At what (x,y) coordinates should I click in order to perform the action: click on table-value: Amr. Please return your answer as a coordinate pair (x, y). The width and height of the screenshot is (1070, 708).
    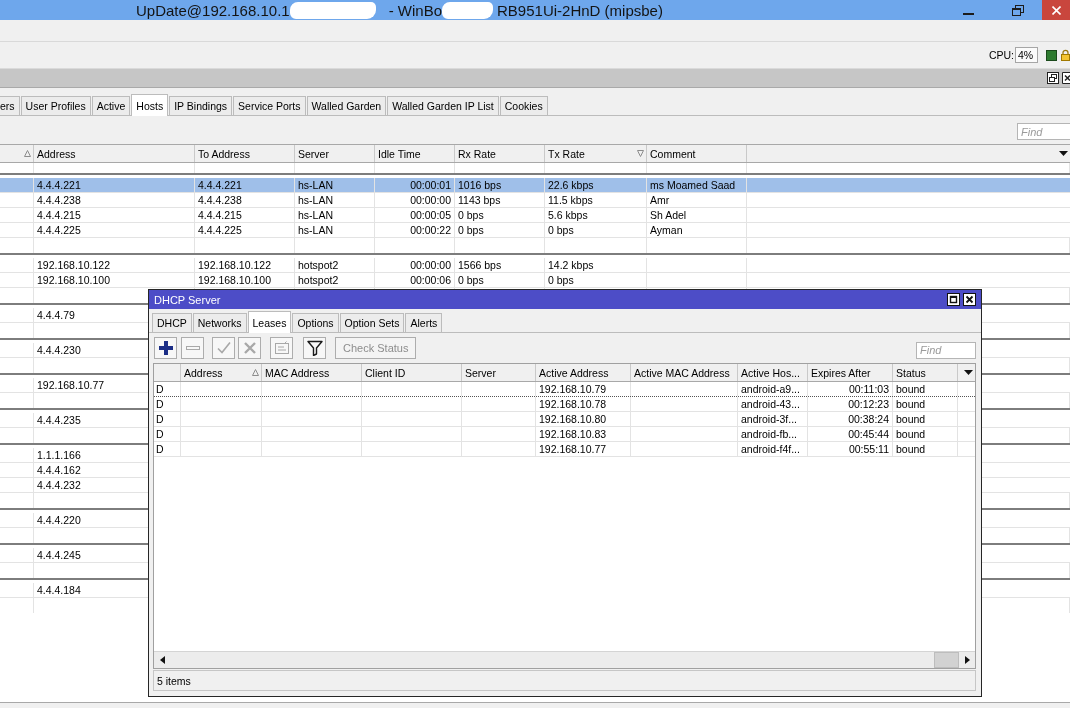
    Looking at the image, I should click on (660, 200).